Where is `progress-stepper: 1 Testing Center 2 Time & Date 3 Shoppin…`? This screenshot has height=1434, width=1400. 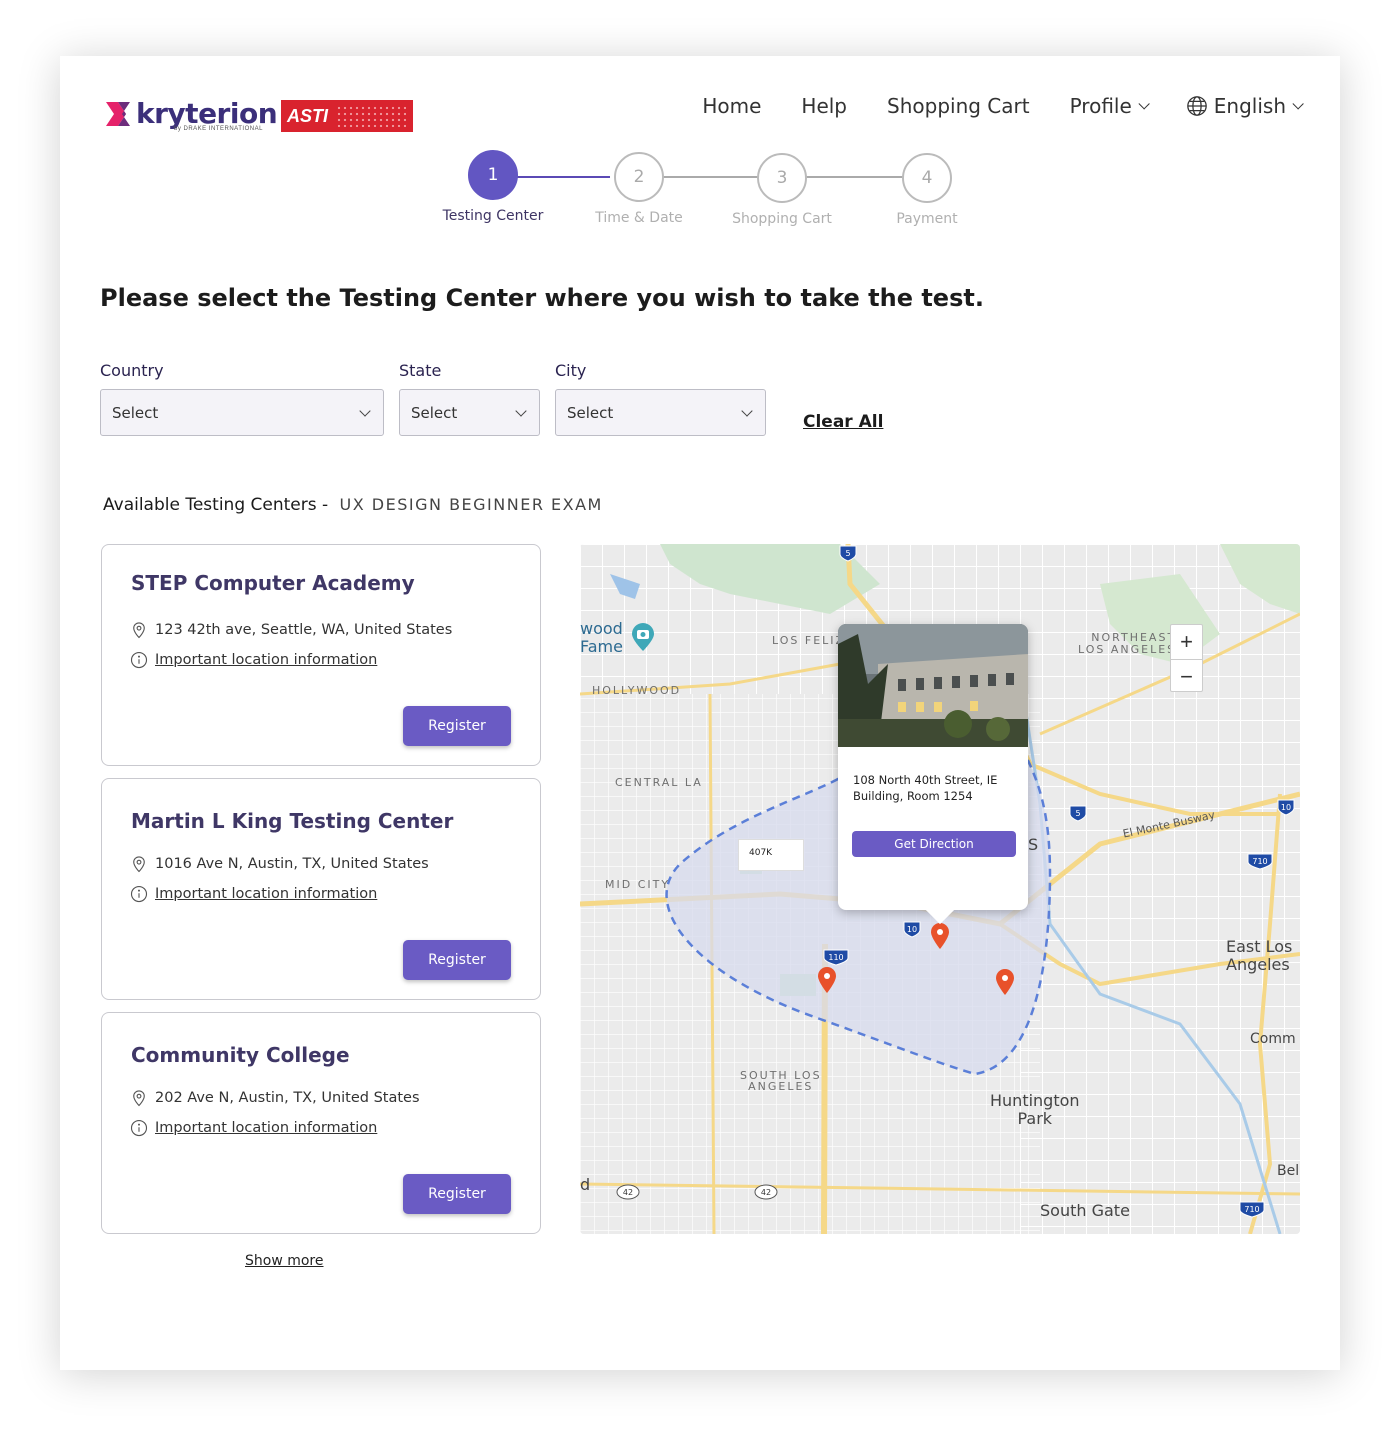 progress-stepper: 1 Testing Center 2 Time & Date 3 Shoppin… is located at coordinates (700, 190).